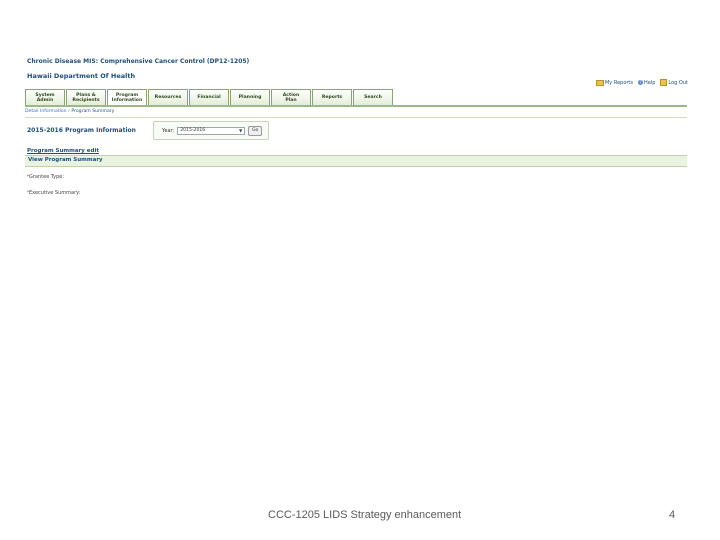 The width and height of the screenshot is (720, 540). What do you see at coordinates (81, 130) in the screenshot?
I see `page-title: 2015-2016 Program Information` at bounding box center [81, 130].